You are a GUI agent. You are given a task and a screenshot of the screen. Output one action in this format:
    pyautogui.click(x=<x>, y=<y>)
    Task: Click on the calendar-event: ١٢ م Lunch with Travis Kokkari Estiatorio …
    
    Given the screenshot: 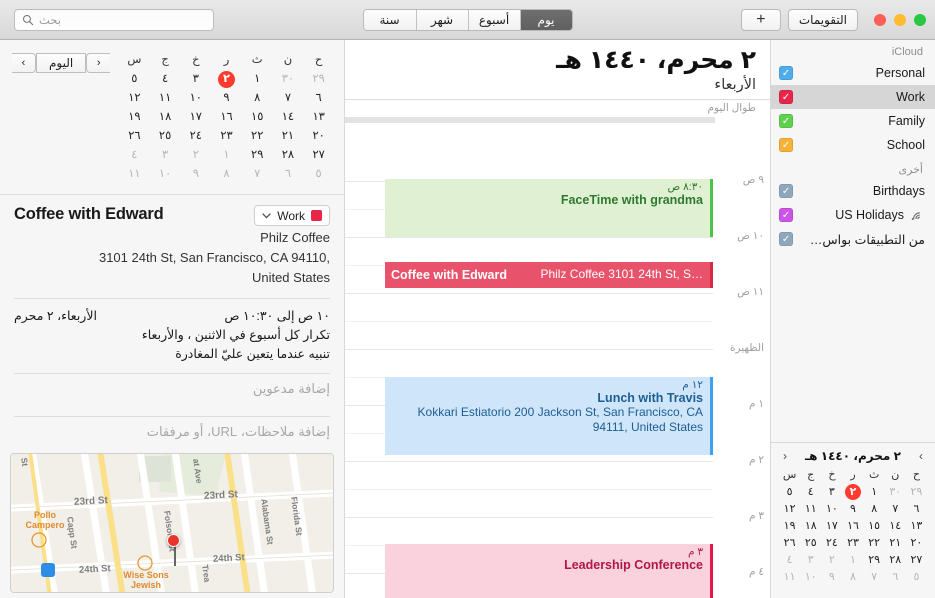 What is the action you would take?
    pyautogui.click(x=549, y=416)
    